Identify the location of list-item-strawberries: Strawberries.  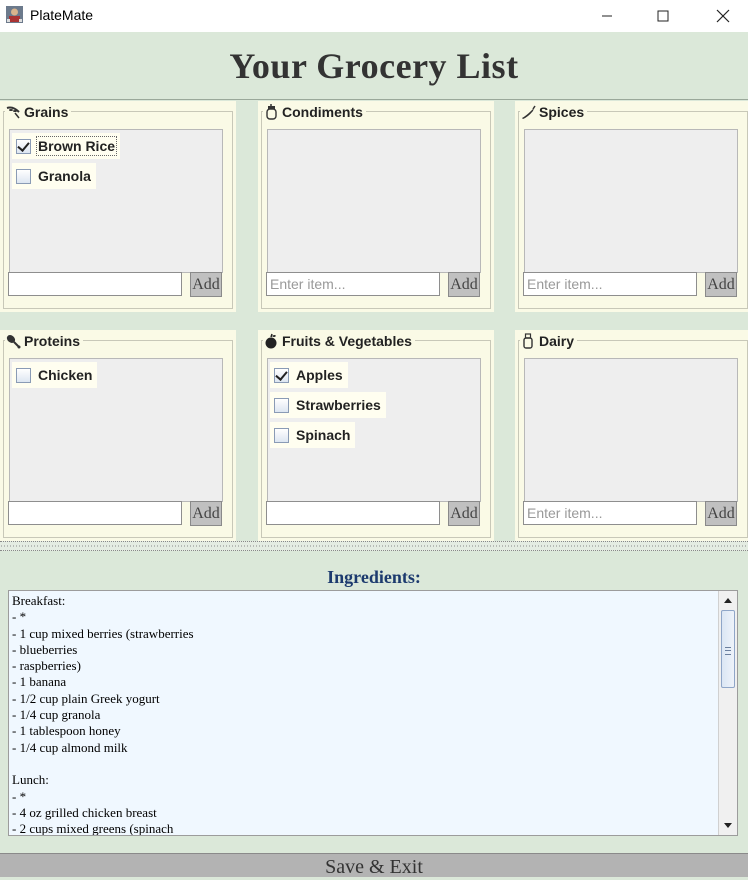
(328, 405).